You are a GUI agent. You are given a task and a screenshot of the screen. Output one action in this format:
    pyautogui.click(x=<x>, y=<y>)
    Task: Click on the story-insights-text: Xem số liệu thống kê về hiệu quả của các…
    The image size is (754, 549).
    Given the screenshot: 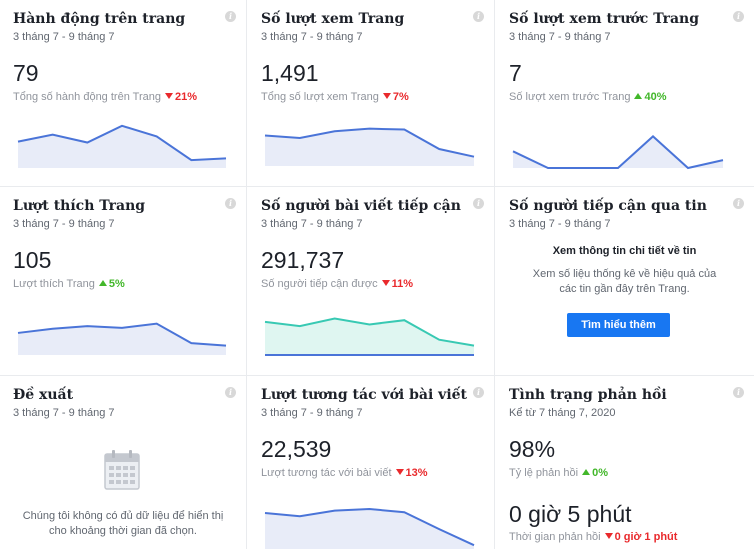 What is the action you would take?
    pyautogui.click(x=624, y=281)
    